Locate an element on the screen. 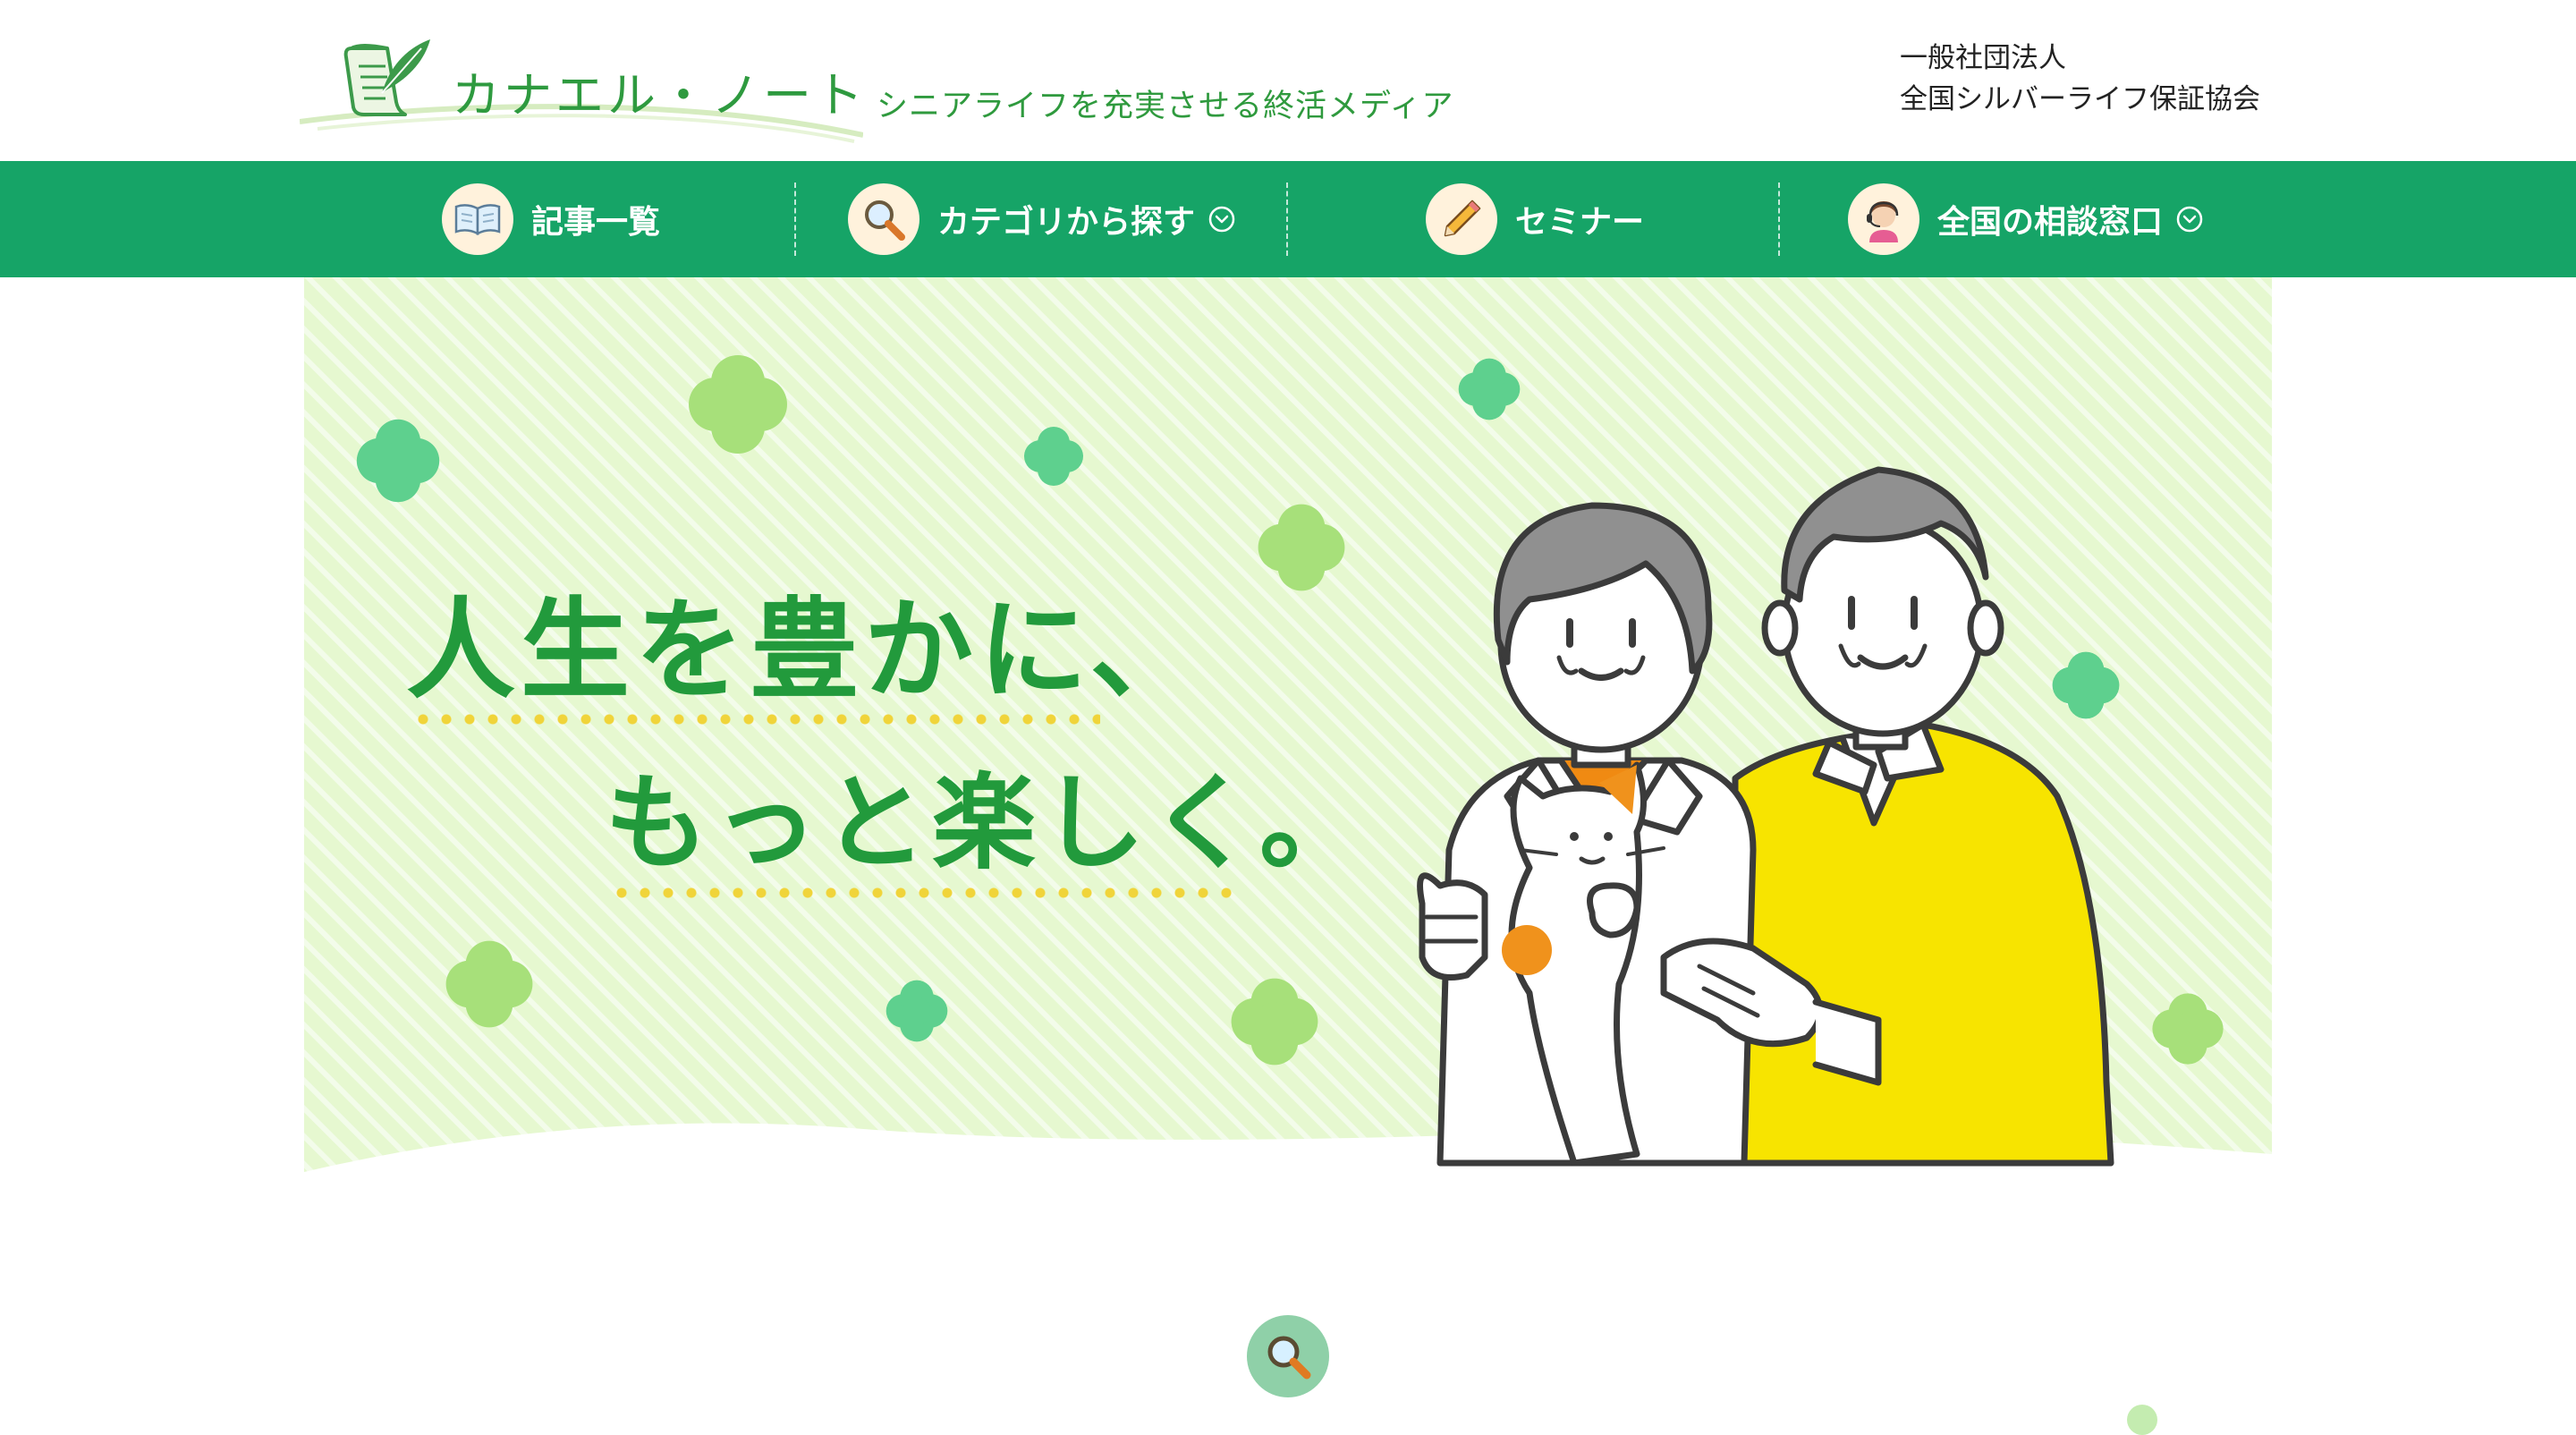 Image resolution: width=2576 pixels, height=1435 pixels. search-button is located at coordinates (1288, 1356).